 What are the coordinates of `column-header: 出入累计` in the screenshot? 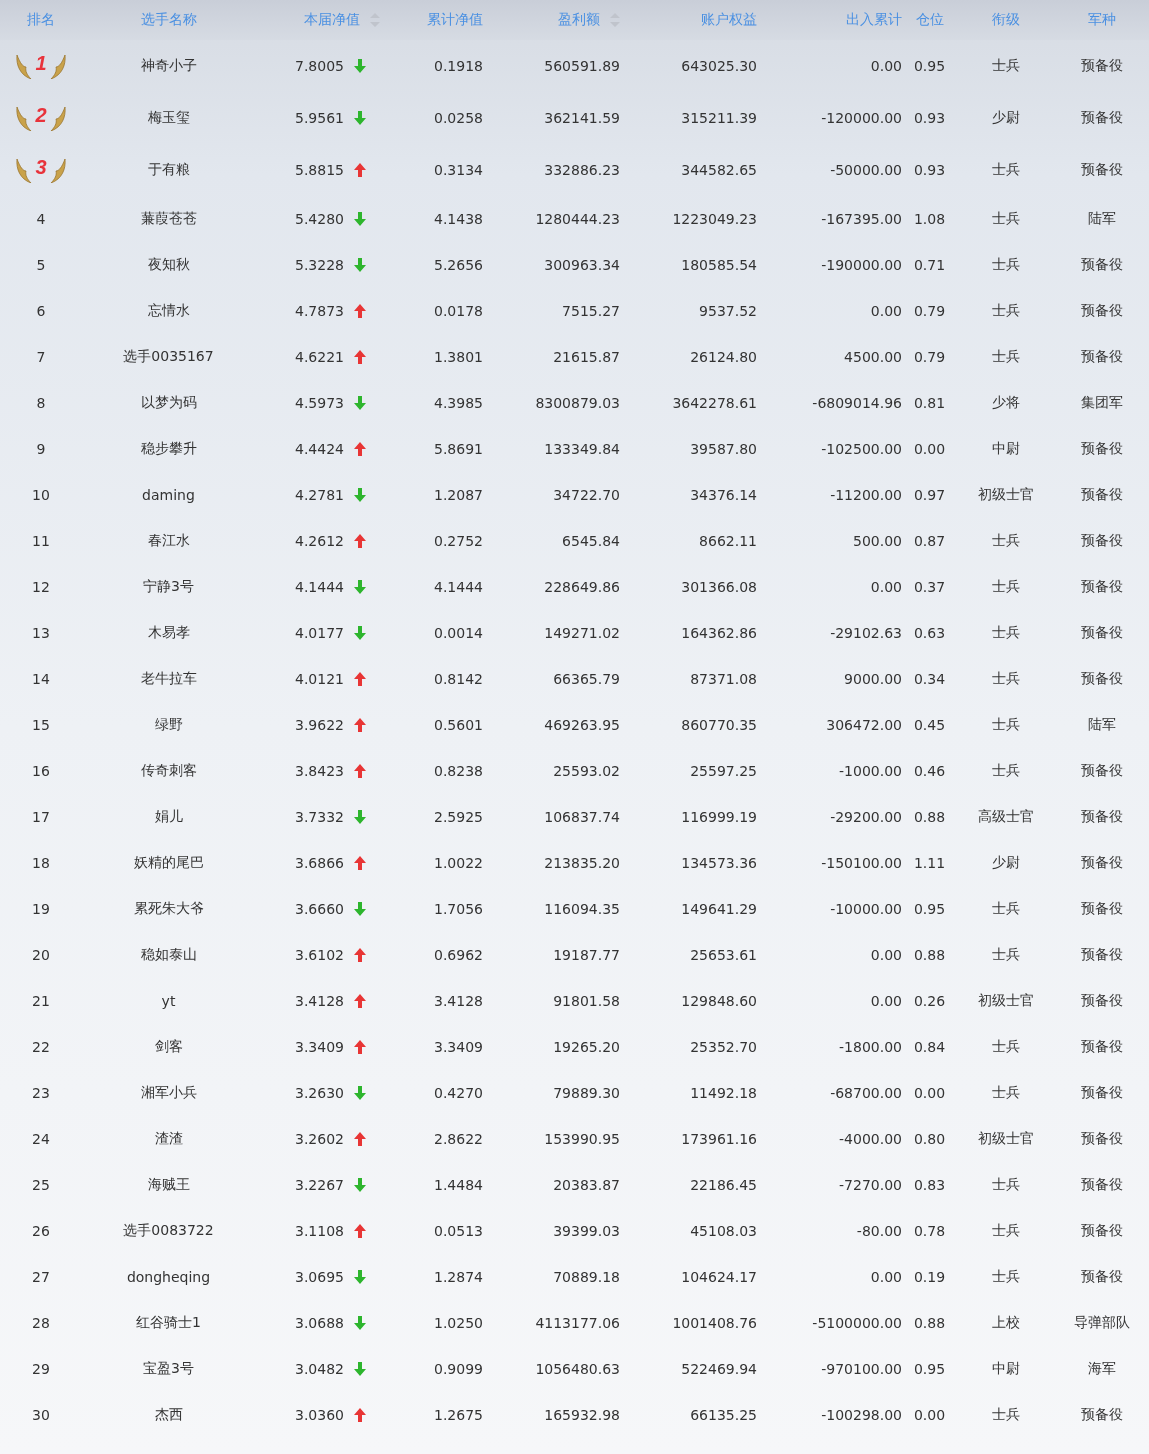 It's located at (874, 20).